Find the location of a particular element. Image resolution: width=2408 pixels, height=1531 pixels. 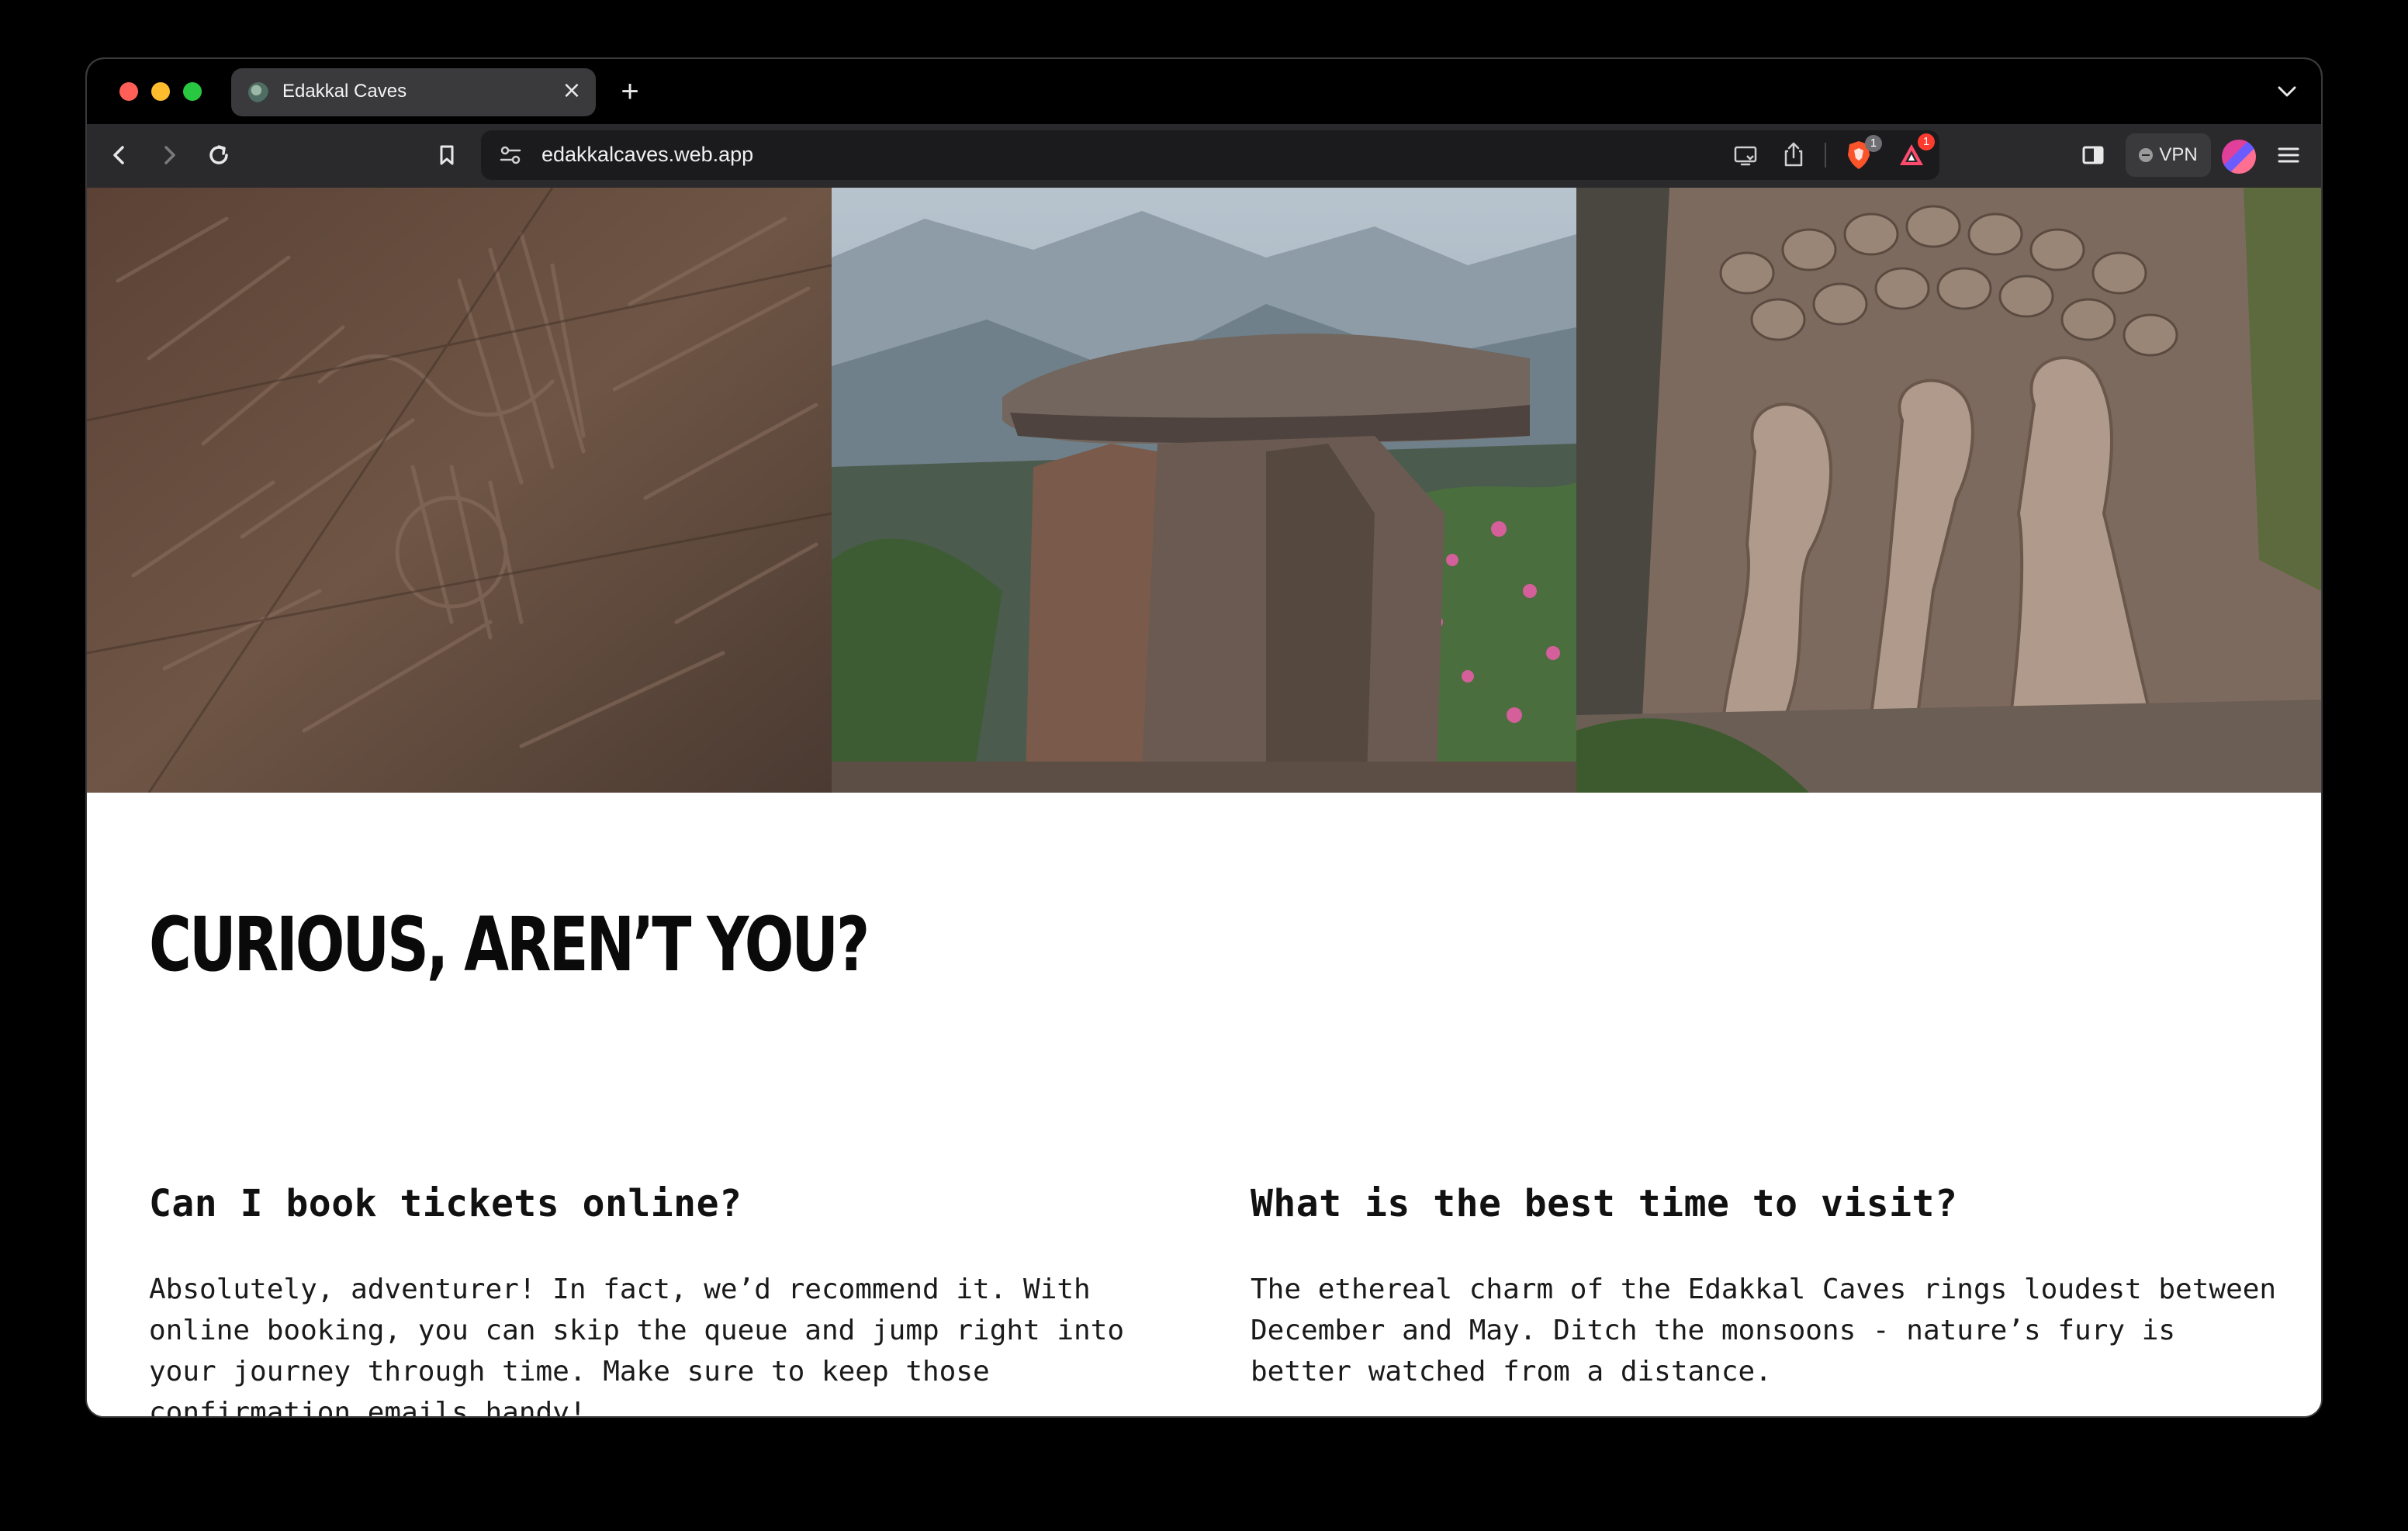

bookmark-icon is located at coordinates (446, 155).